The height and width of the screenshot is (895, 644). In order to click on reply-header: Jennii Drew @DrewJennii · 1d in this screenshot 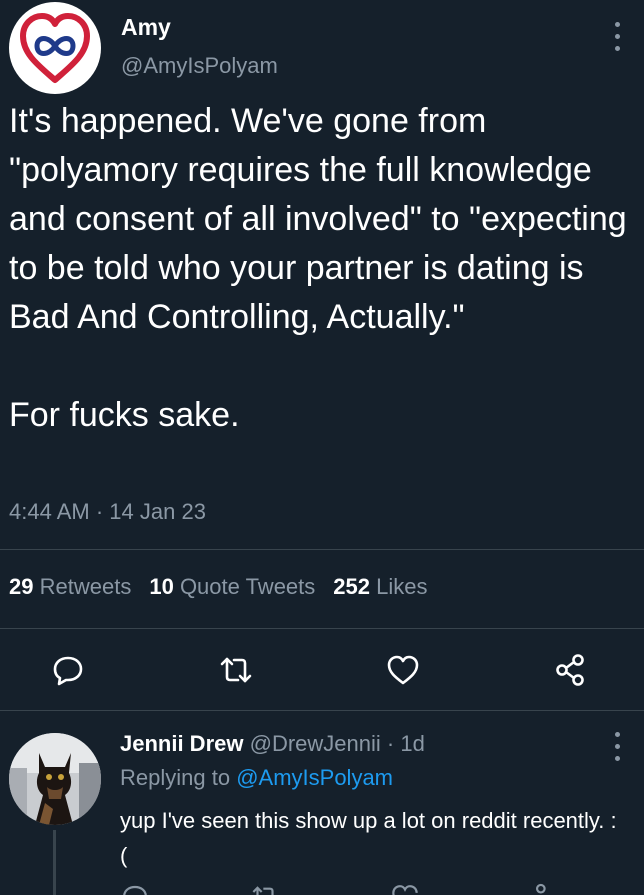, I will do `click(272, 744)`.